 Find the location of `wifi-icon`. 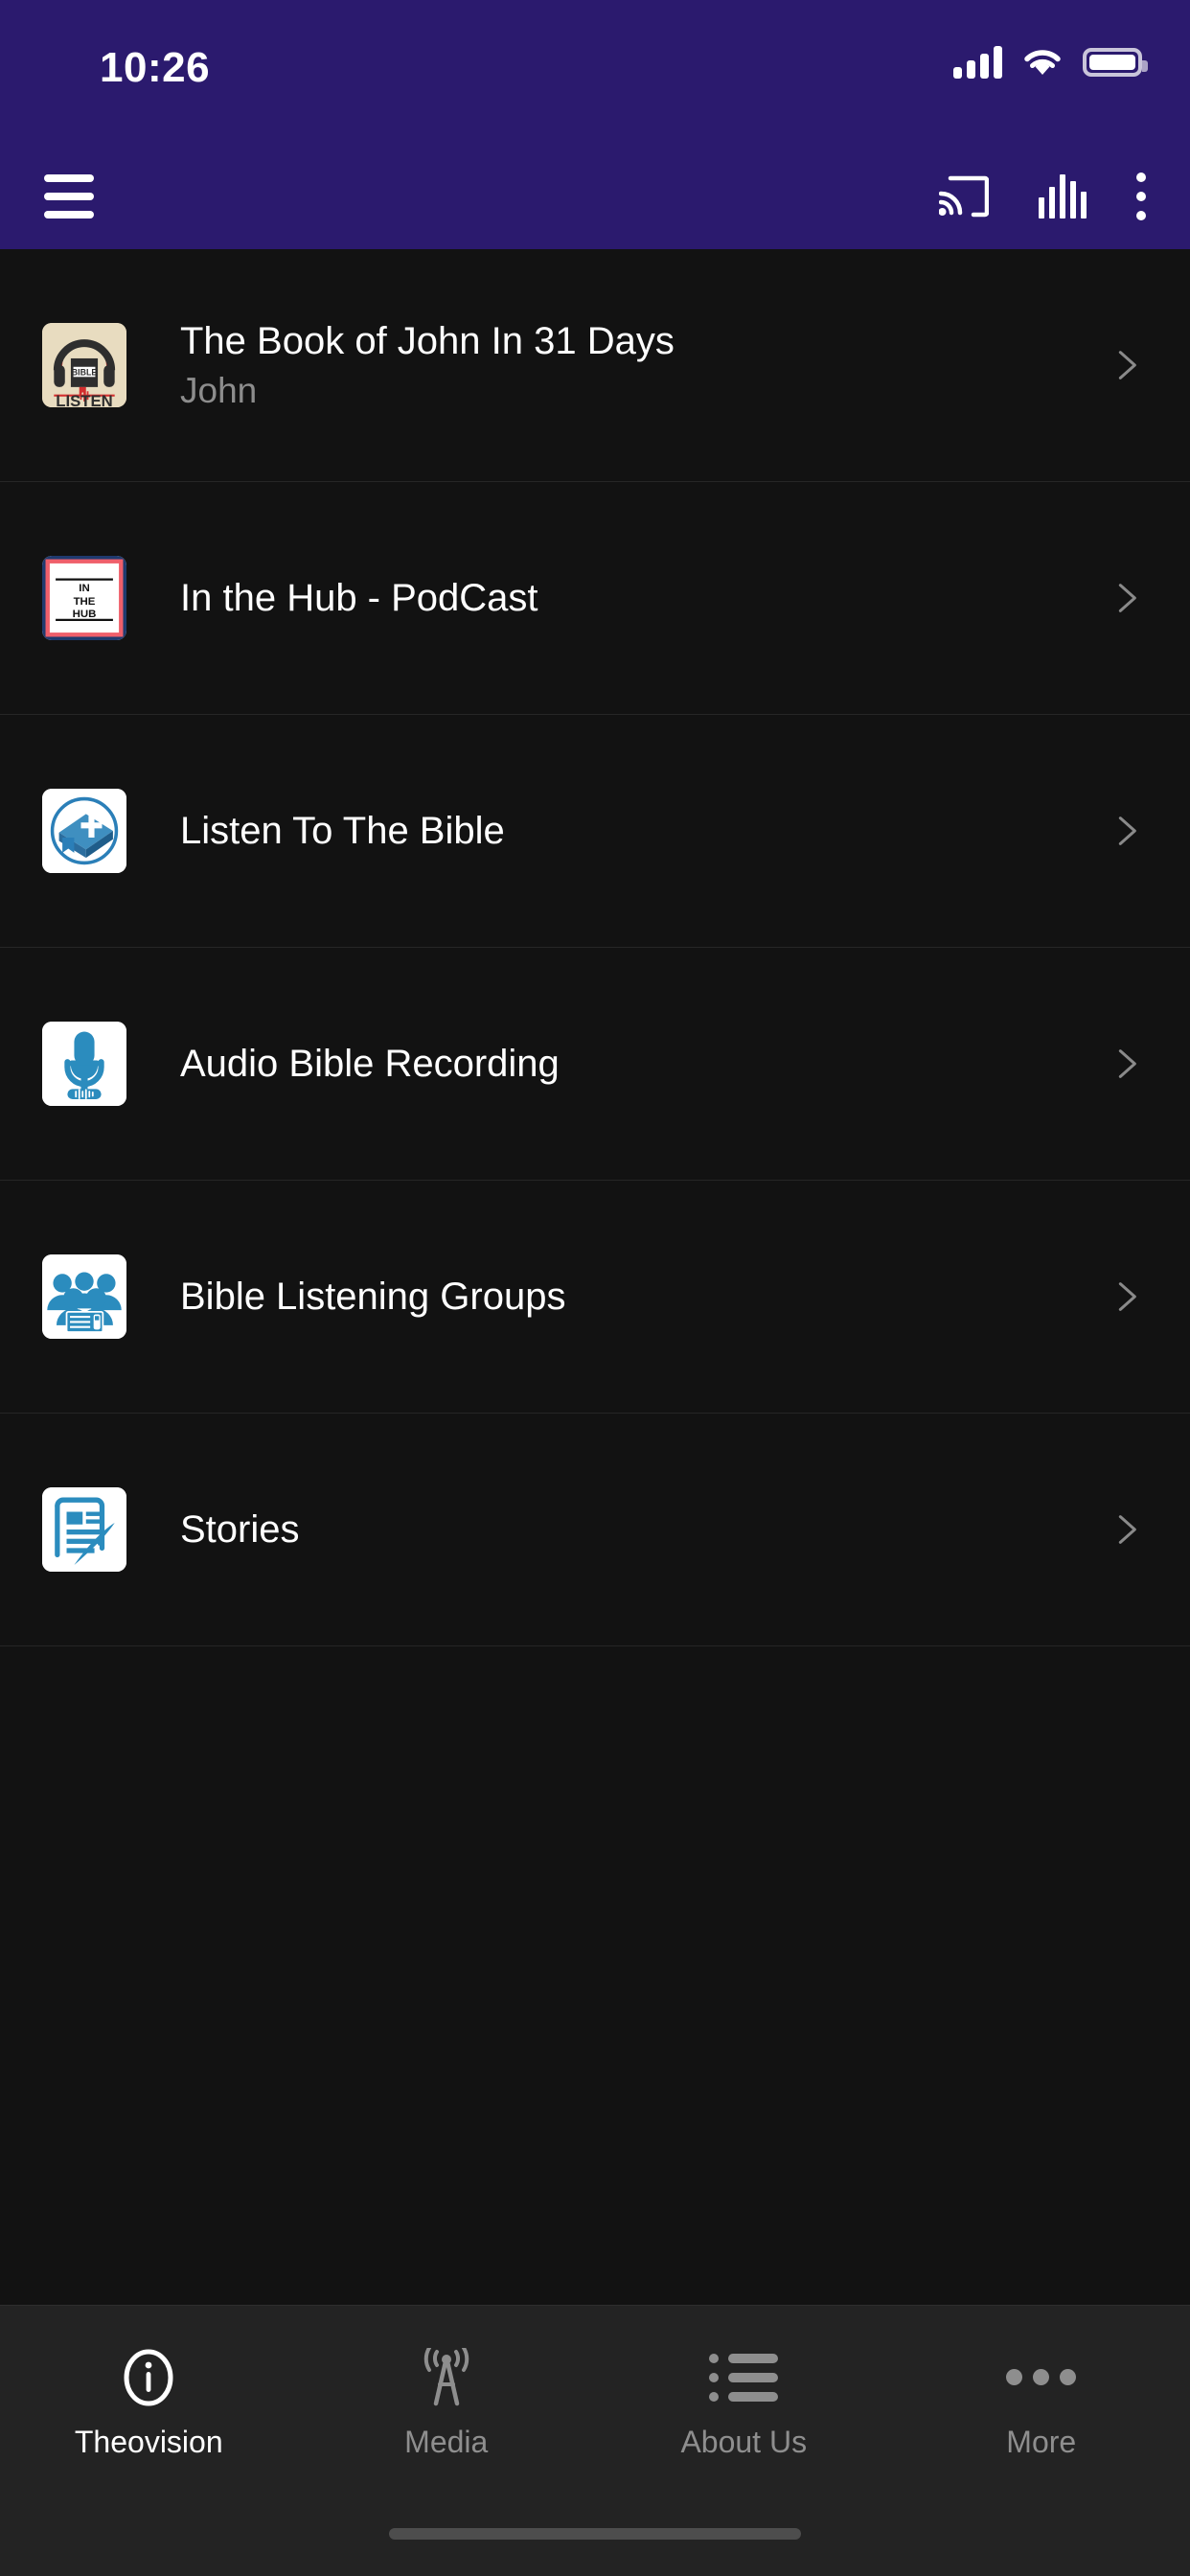

wifi-icon is located at coordinates (1042, 63).